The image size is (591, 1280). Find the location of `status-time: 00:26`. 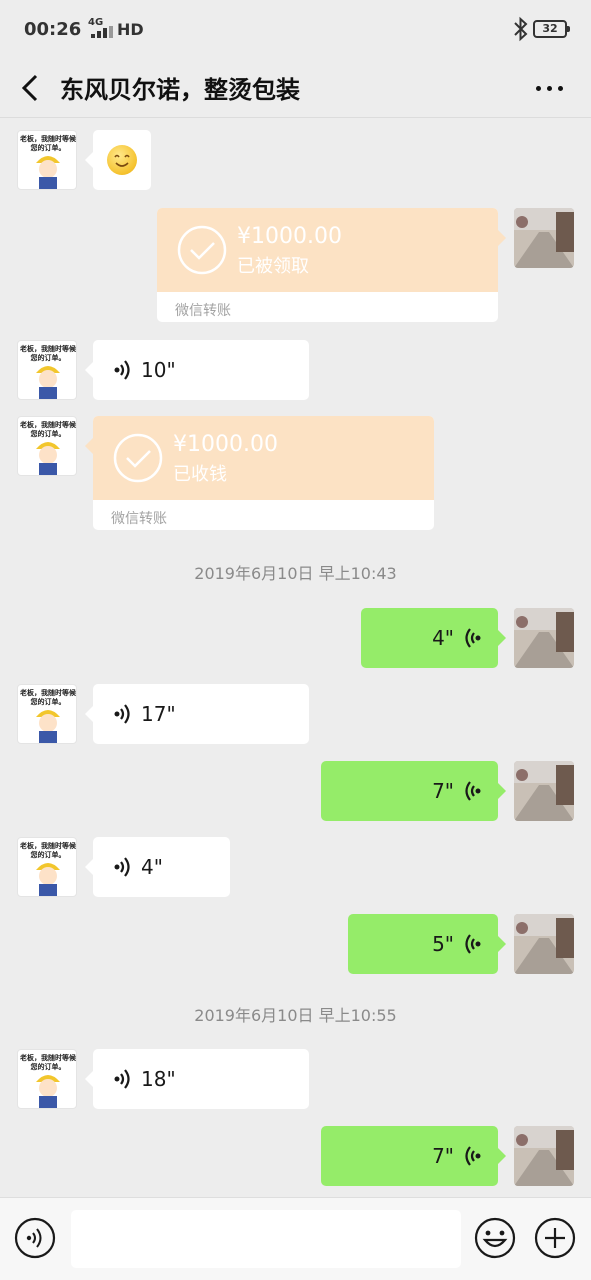

status-time: 00:26 is located at coordinates (53, 29).